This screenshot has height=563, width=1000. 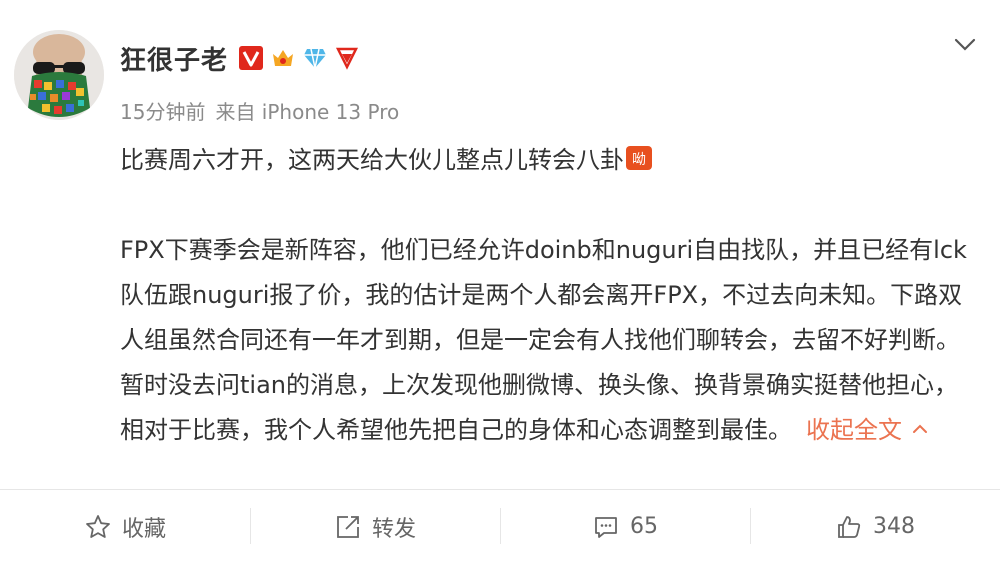 I want to click on comment-count: 65, so click(x=644, y=526).